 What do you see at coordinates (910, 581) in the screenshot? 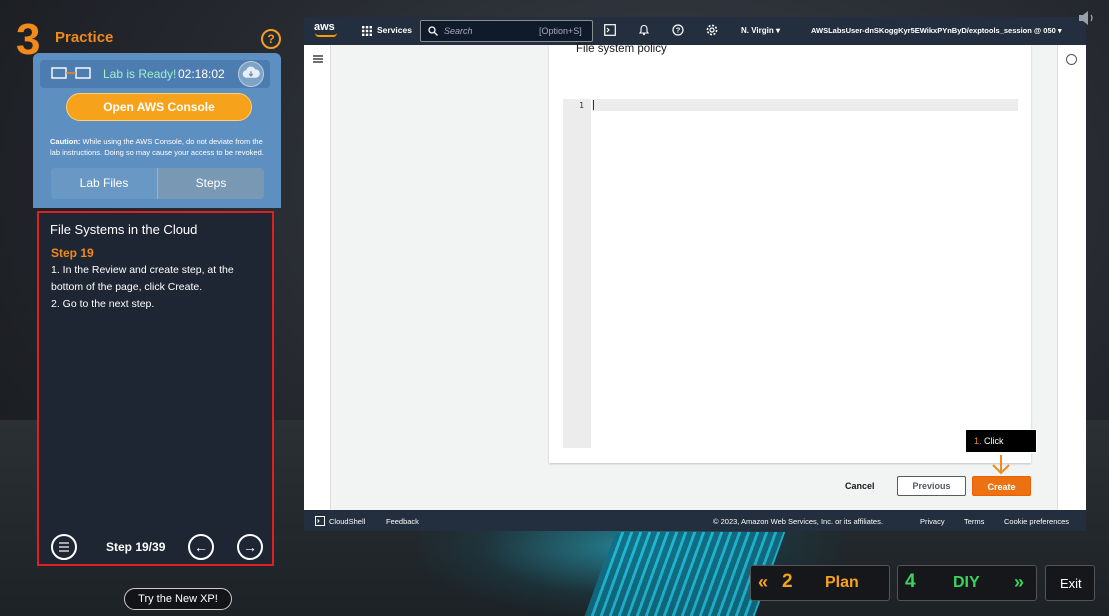
I see `diy-number: 4` at bounding box center [910, 581].